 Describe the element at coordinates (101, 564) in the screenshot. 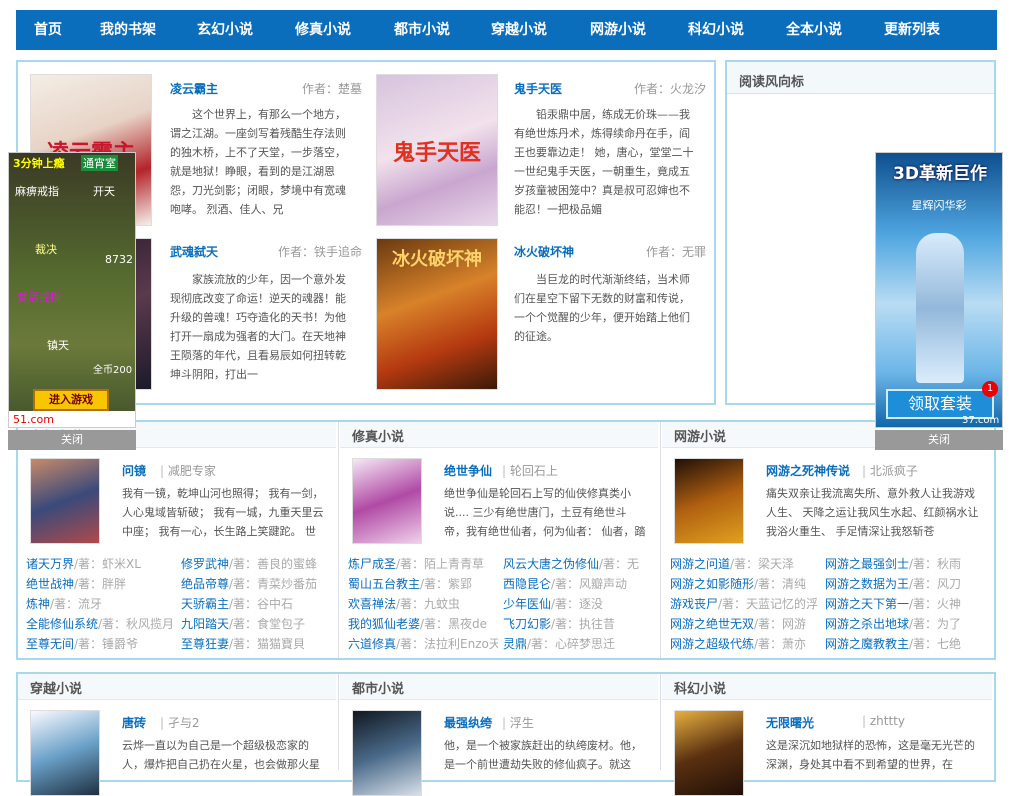

I see `list-item: 诸天万界/著：虾米XL` at that location.